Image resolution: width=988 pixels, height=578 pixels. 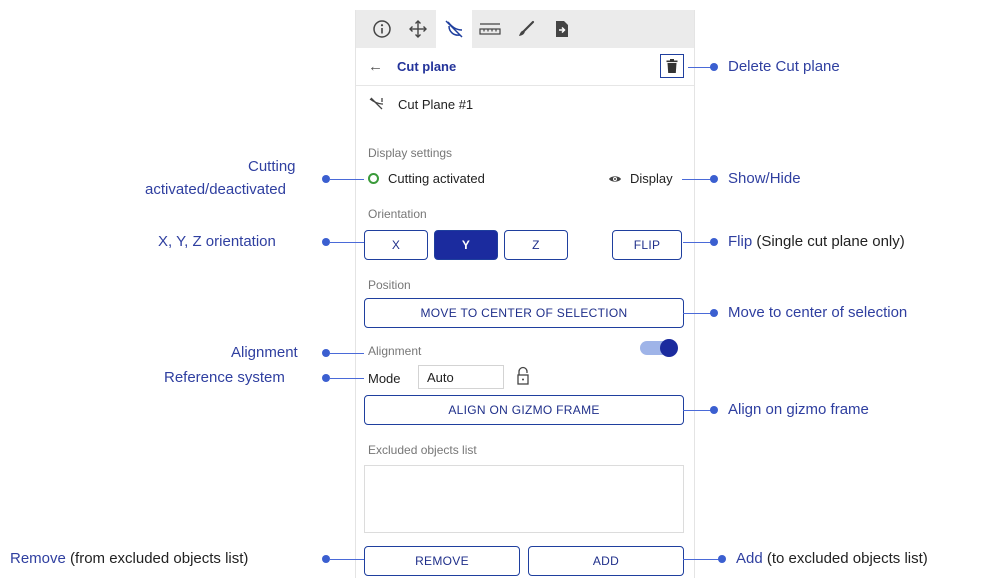 I want to click on excluded-objects-label: Excluded objects list, so click(x=422, y=450).